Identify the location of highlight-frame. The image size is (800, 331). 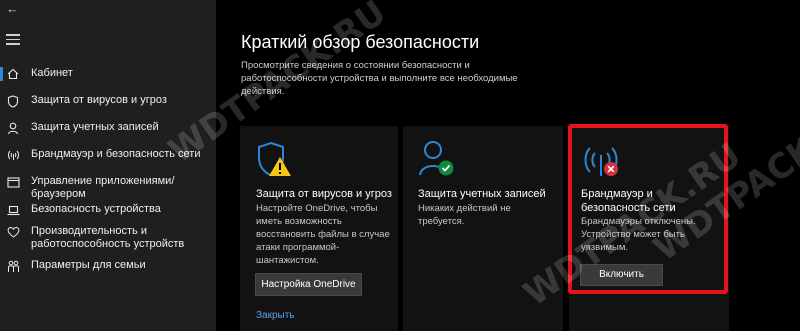
(648, 209).